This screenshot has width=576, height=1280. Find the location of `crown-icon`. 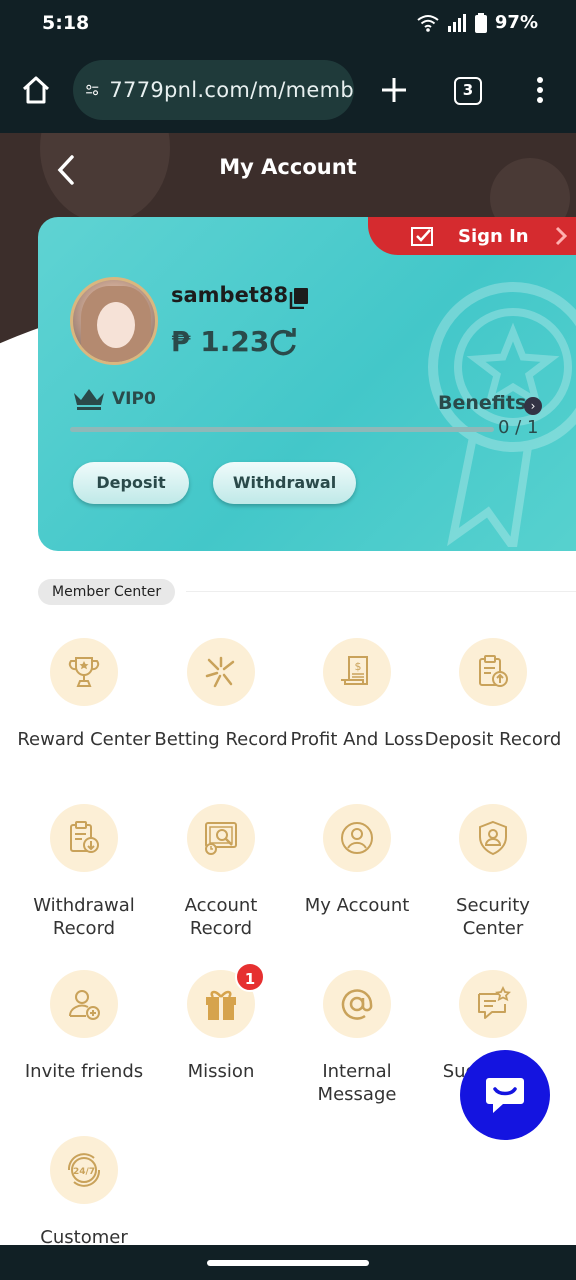

crown-icon is located at coordinates (89, 399).